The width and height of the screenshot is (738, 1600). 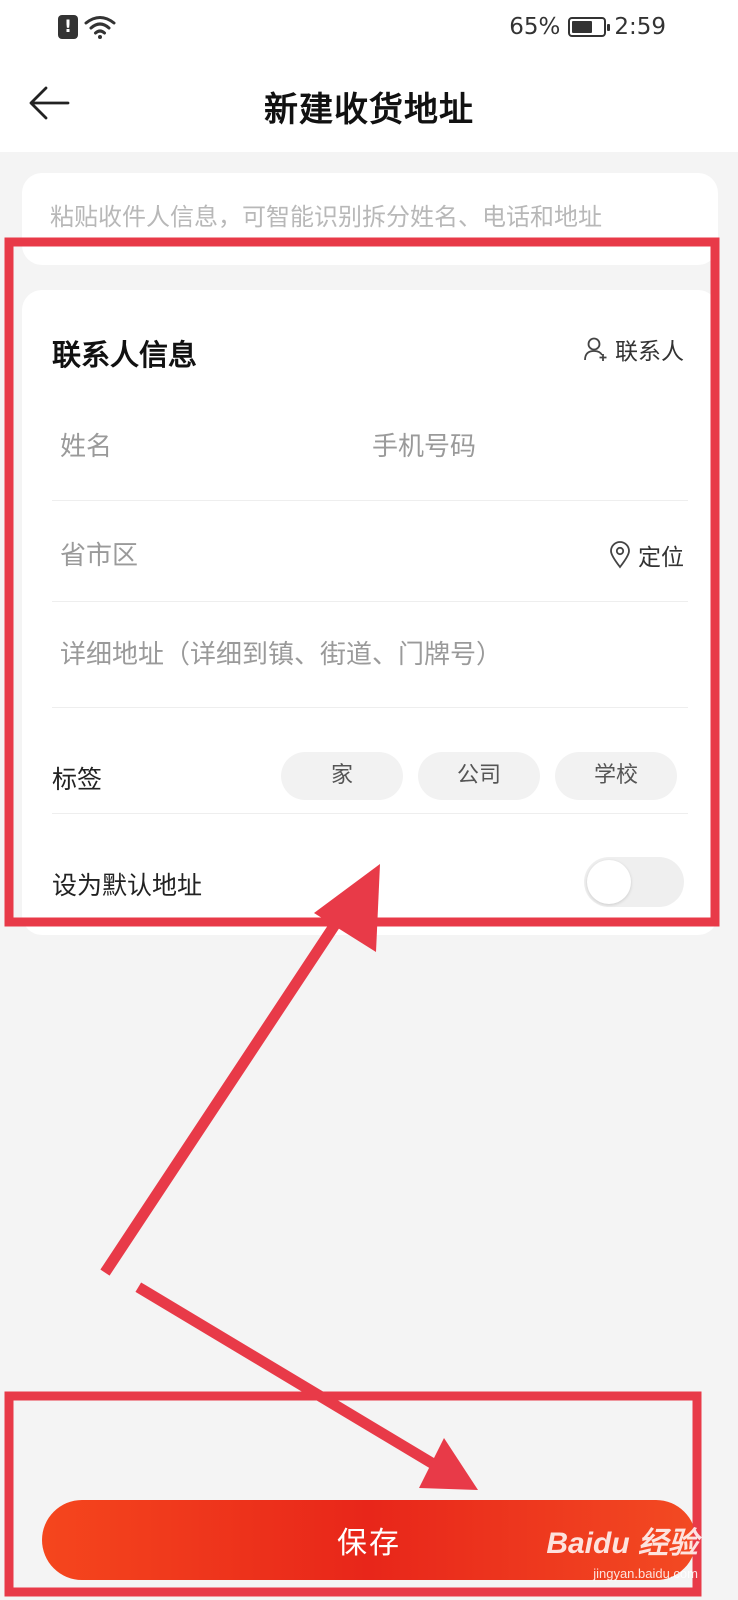 What do you see at coordinates (224, 1092) in the screenshot?
I see `arrow-up-shaft` at bounding box center [224, 1092].